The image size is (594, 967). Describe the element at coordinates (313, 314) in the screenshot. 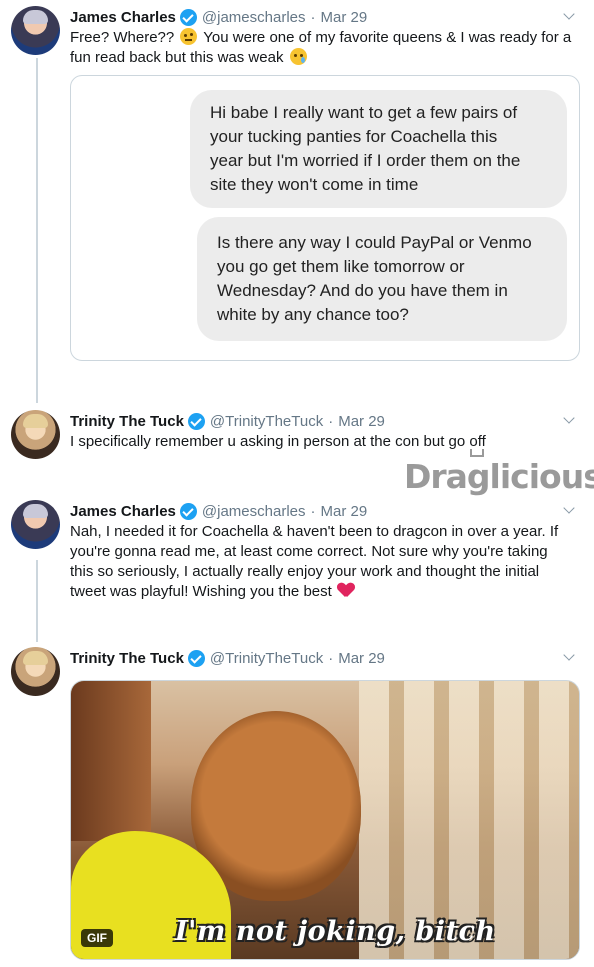

I see `message-line: white by any chance too?` at that location.